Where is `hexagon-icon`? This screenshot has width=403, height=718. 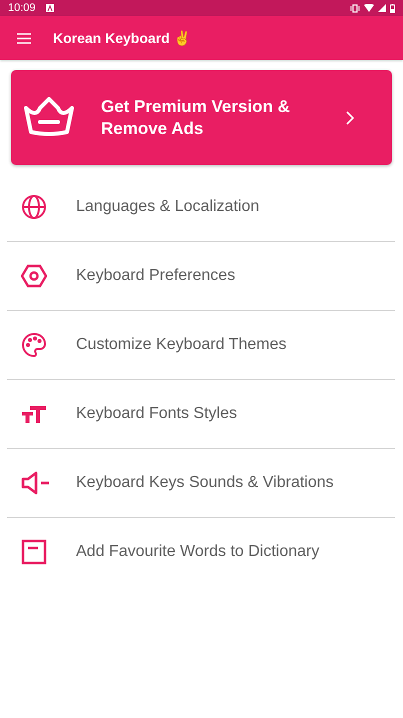
hexagon-icon is located at coordinates (34, 276).